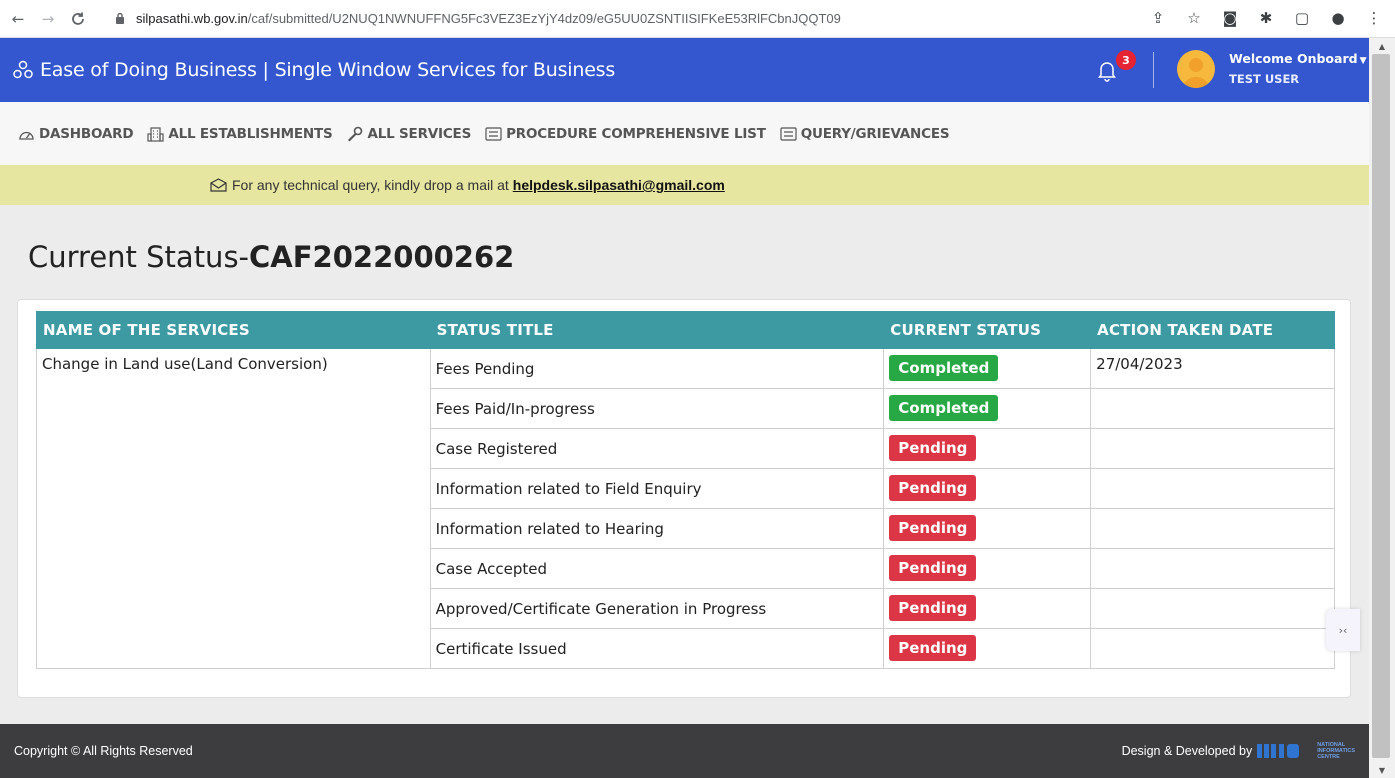 The image size is (1395, 778). What do you see at coordinates (1158, 18) in the screenshot?
I see `share-icon: ⇪` at bounding box center [1158, 18].